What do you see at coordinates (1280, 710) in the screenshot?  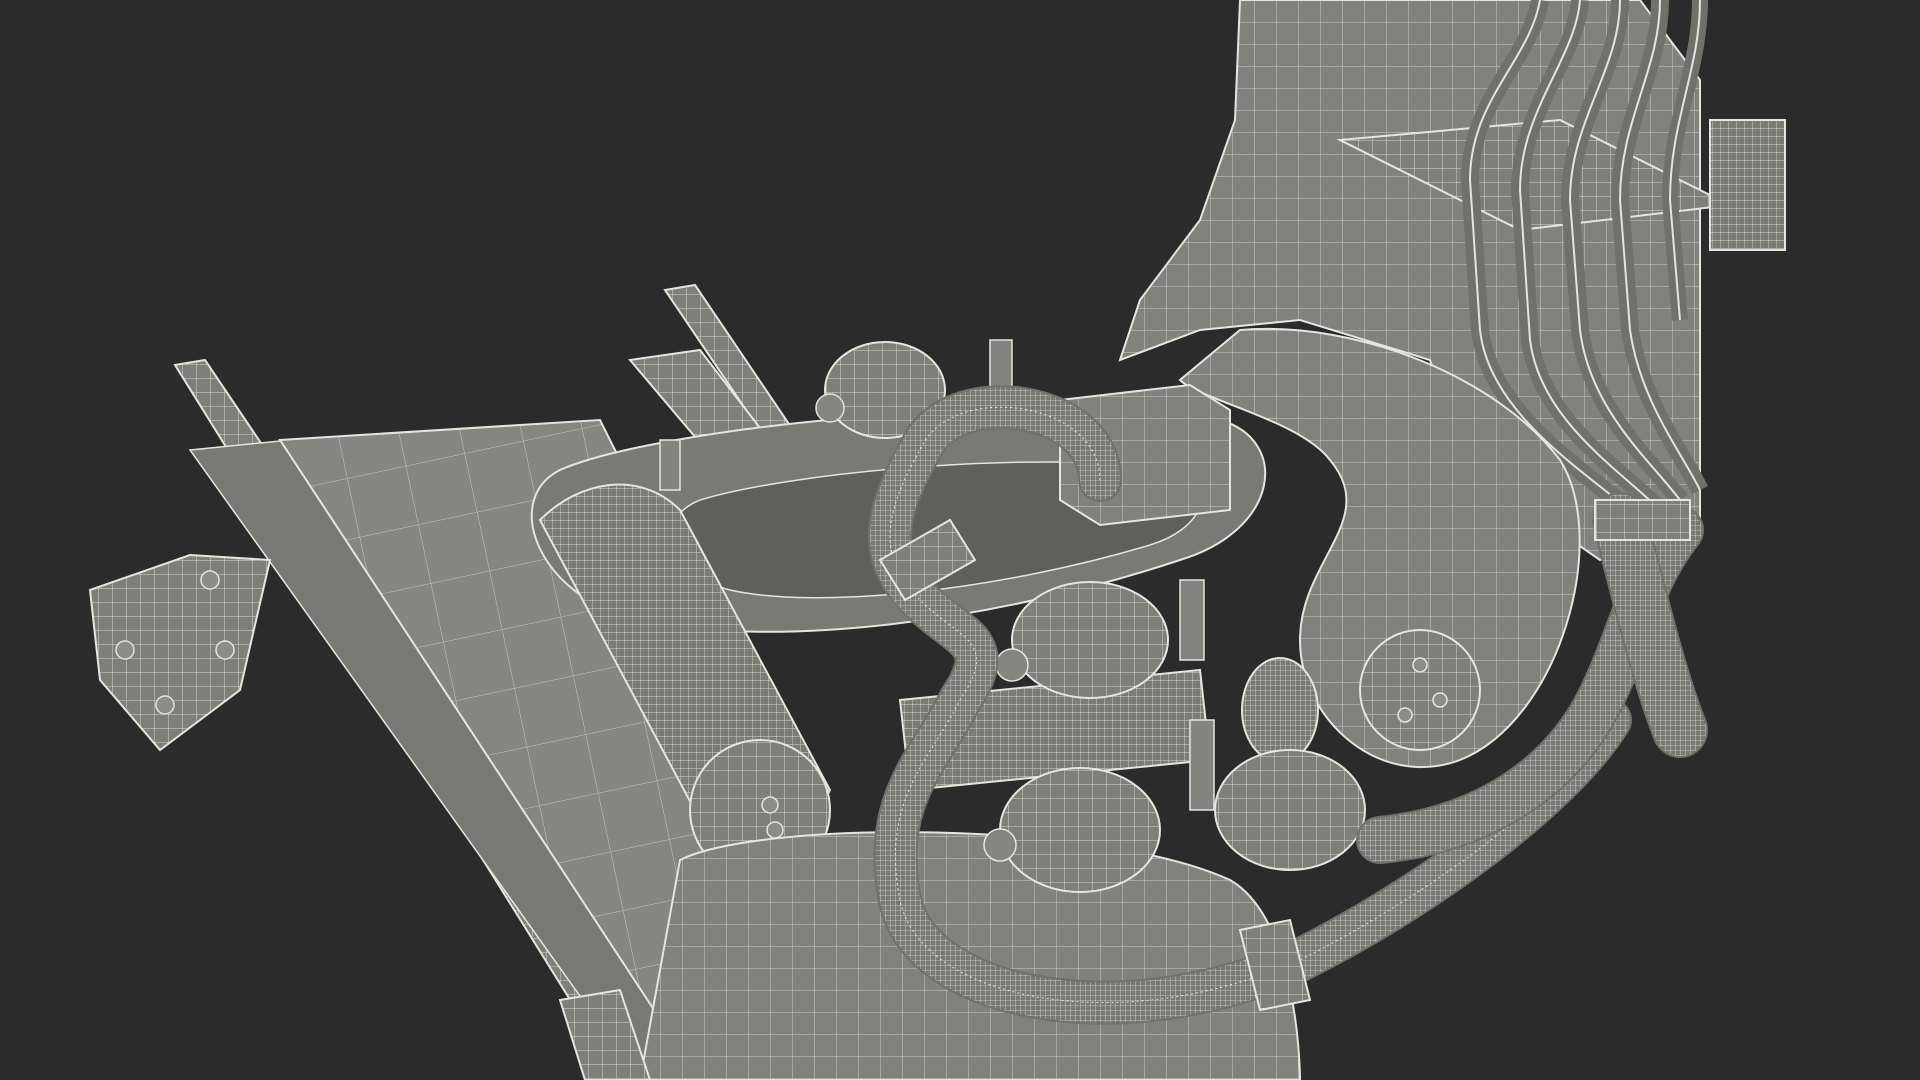 I see `threaded-collar` at bounding box center [1280, 710].